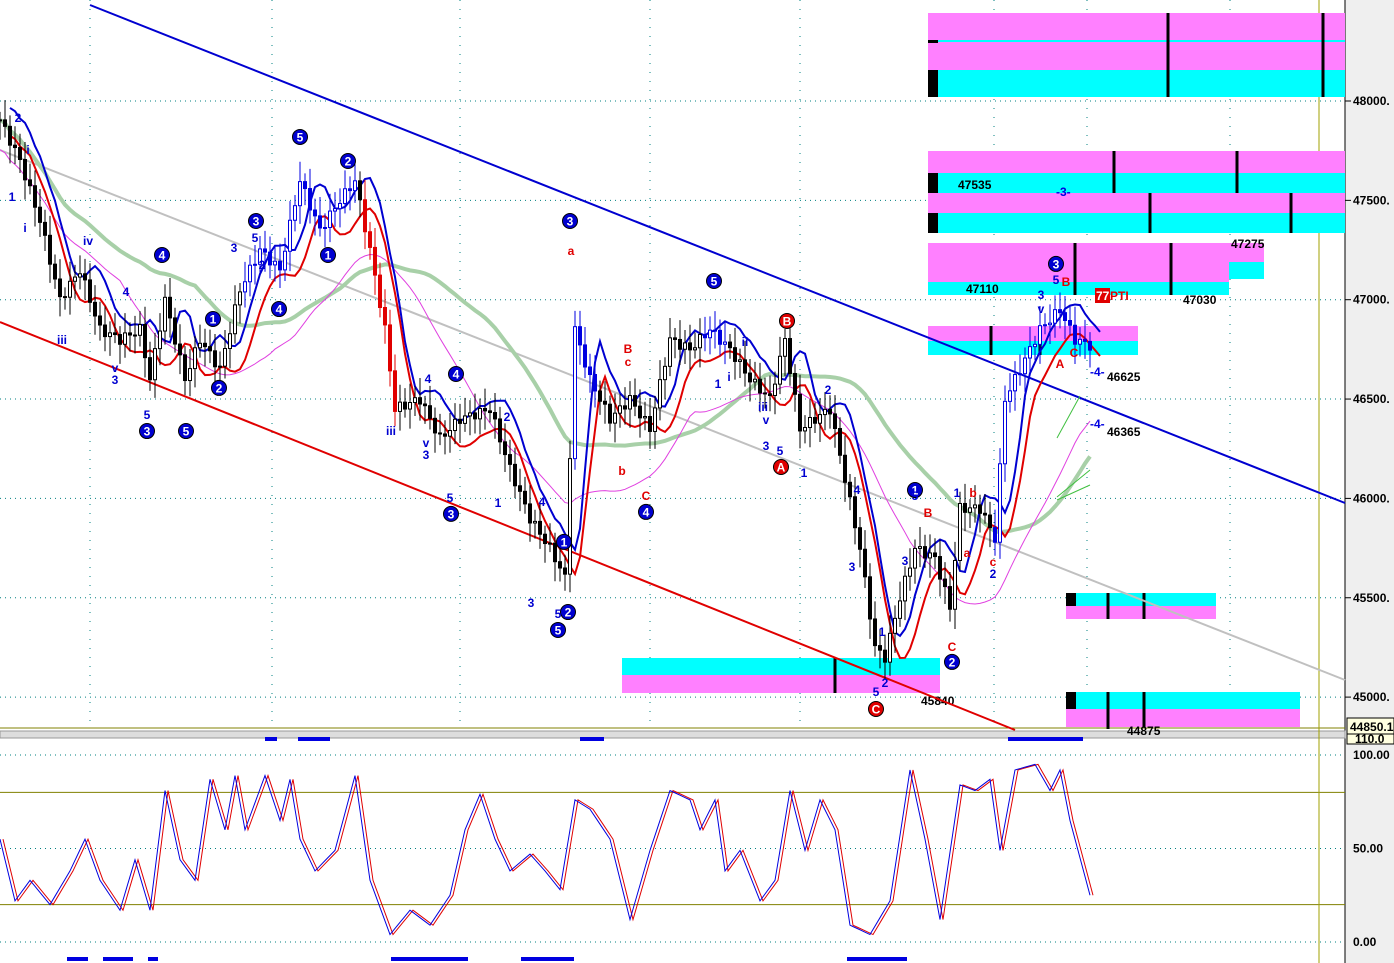 This screenshot has height=963, width=1394. I want to click on wave-label: c, so click(993, 562).